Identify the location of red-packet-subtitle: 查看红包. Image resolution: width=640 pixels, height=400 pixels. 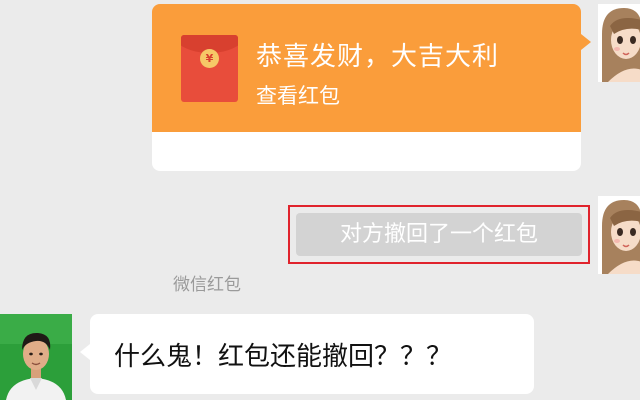
(298, 96).